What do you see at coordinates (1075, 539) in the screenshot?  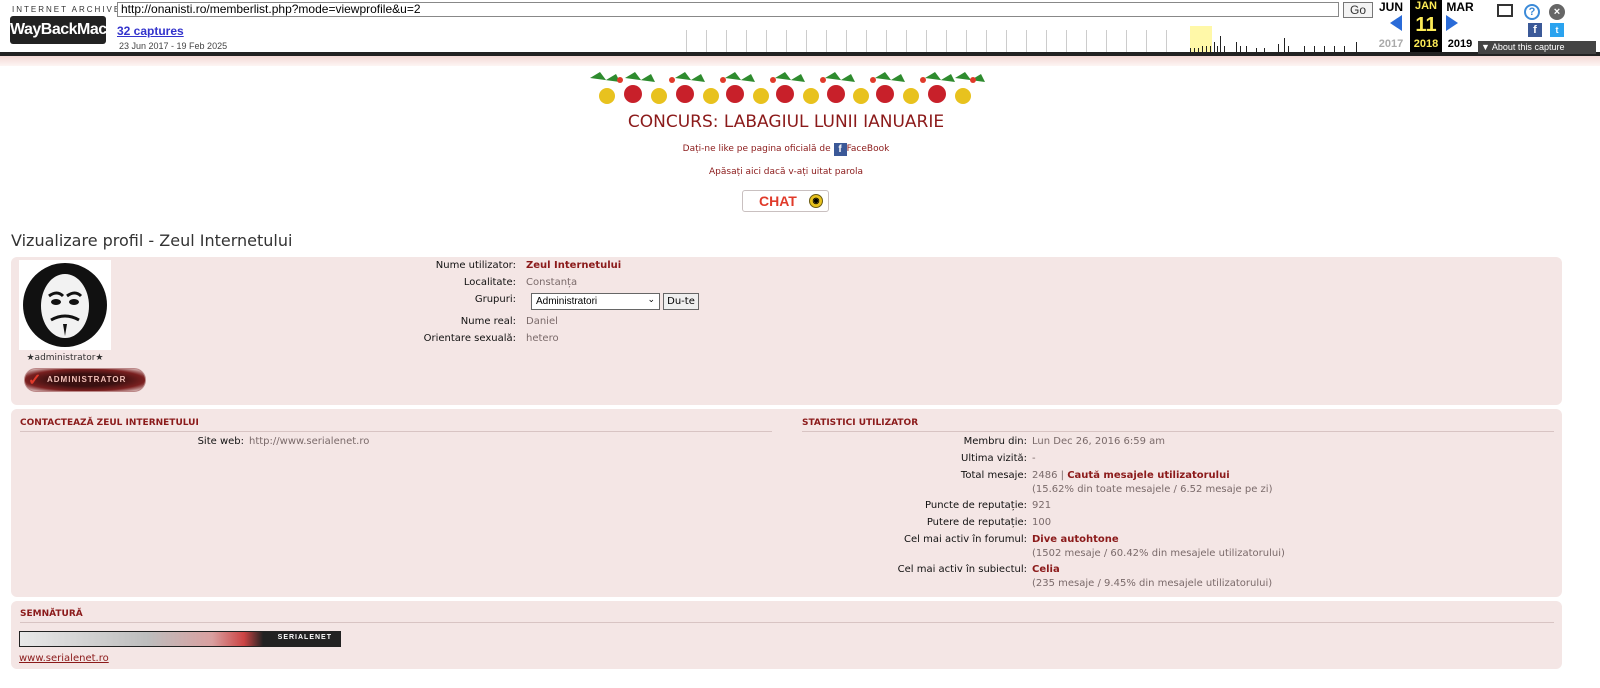 I see `active-forum-link: Dive autohtone` at bounding box center [1075, 539].